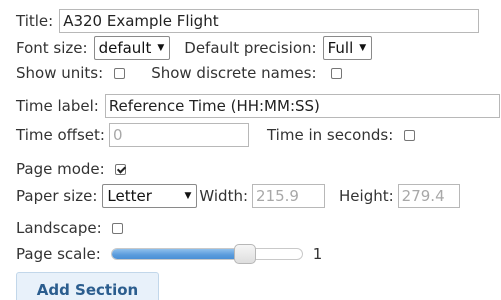  Describe the element at coordinates (244, 254) in the screenshot. I see `page-scale-slider-handle` at that location.